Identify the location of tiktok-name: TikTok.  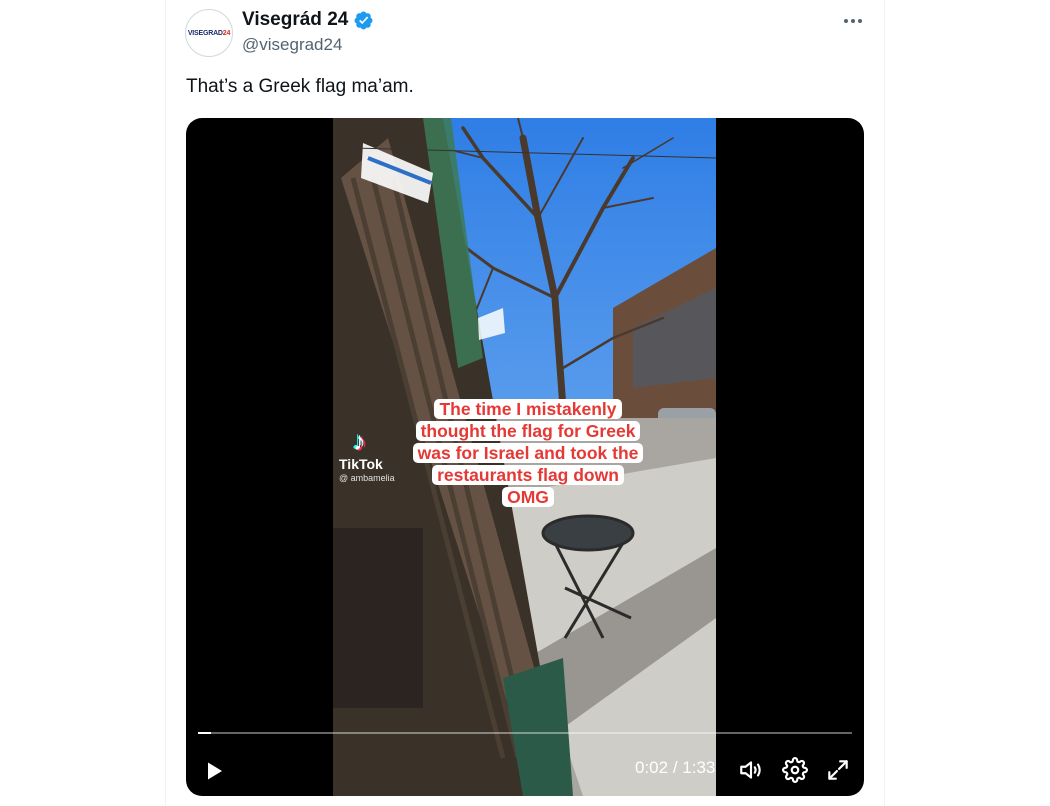
(361, 464).